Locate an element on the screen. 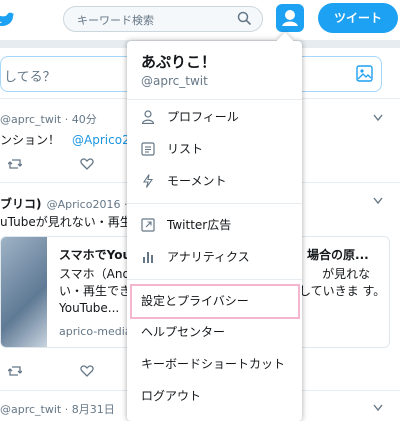 Image resolution: width=400 pixels, height=421 pixels. list-icon is located at coordinates (148, 149).